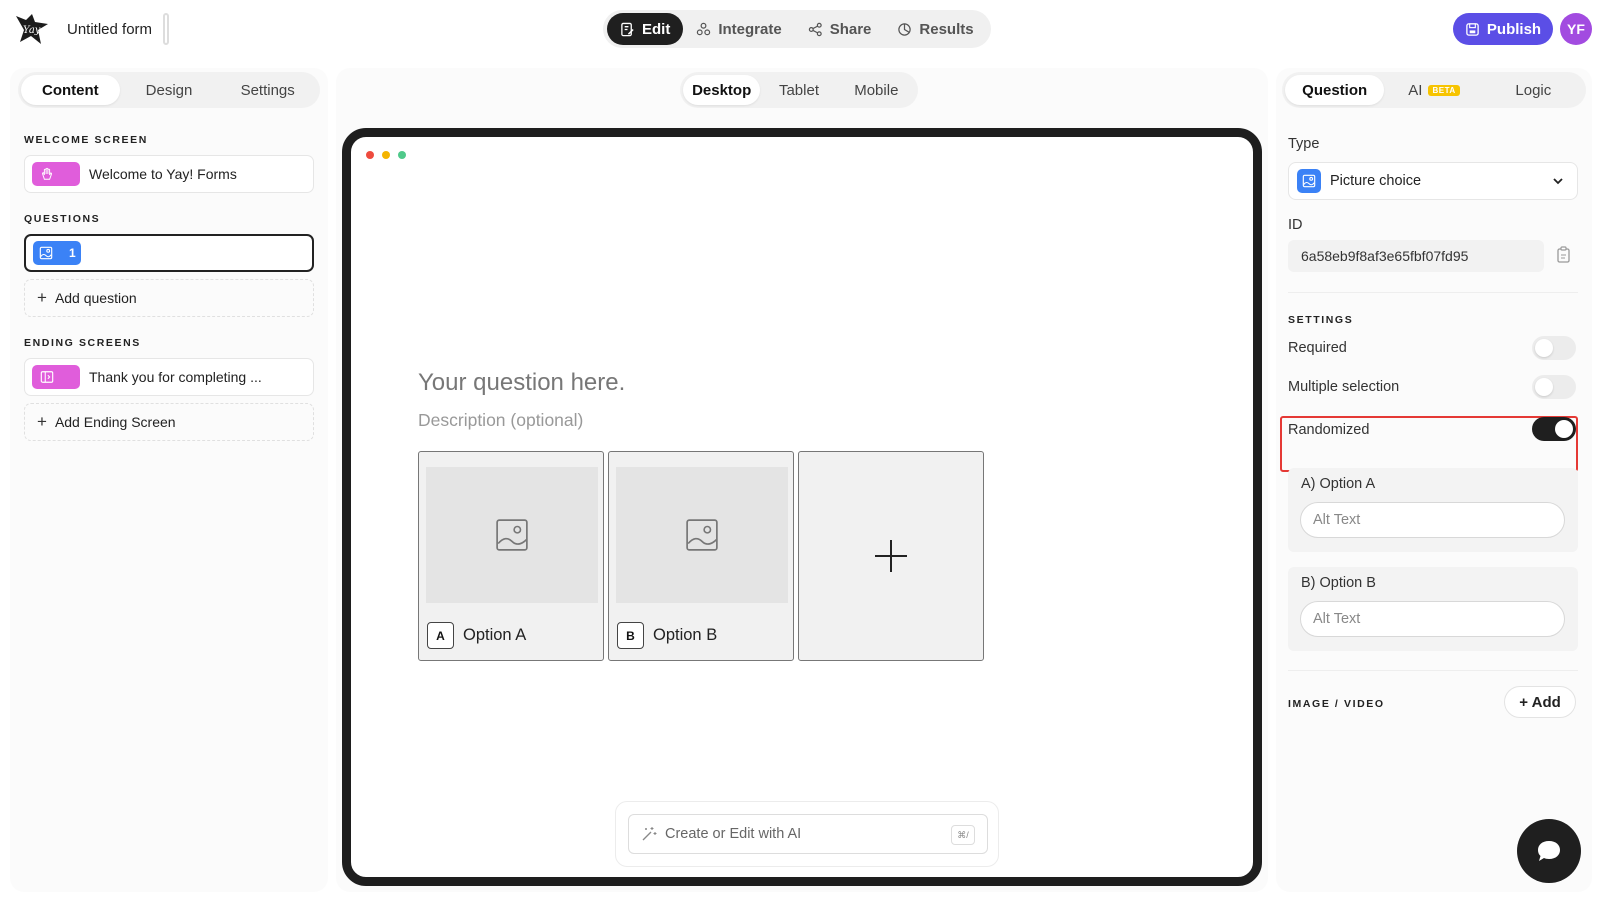 Image resolution: width=1600 pixels, height=900 pixels. I want to click on ai-prompt-input: Create or Edit with AI ⌘/, so click(808, 834).